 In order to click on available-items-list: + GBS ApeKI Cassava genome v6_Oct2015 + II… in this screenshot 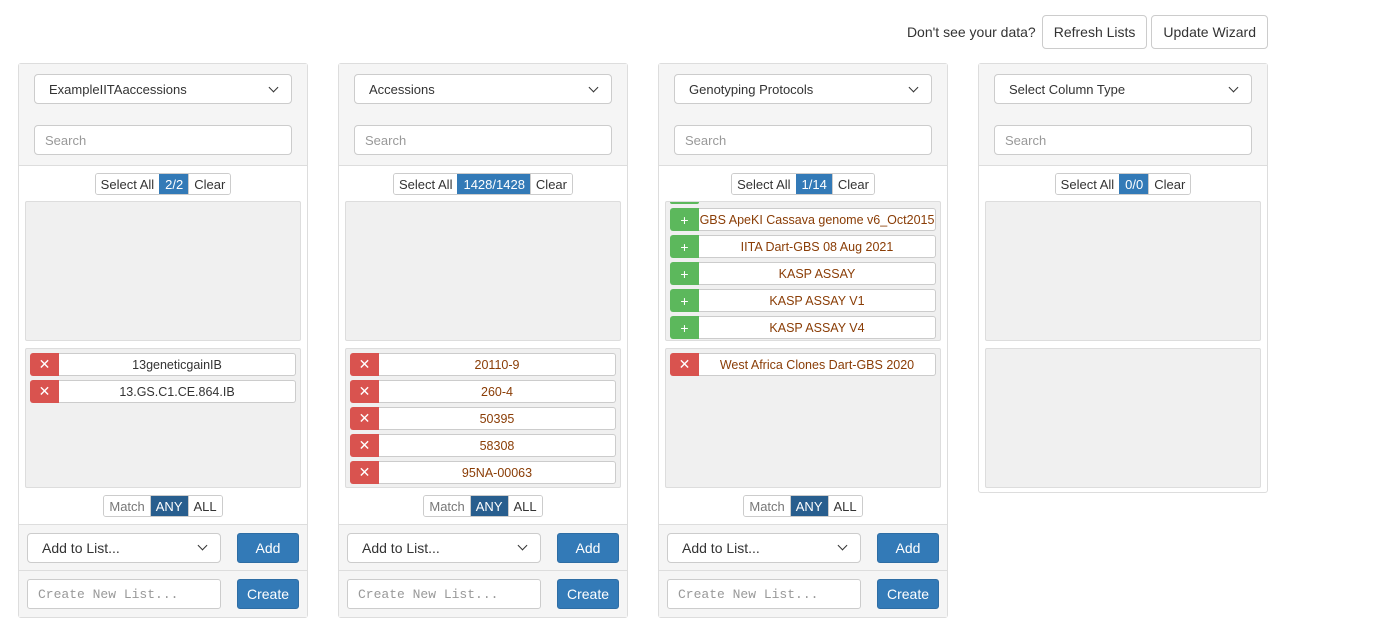, I will do `click(803, 271)`.